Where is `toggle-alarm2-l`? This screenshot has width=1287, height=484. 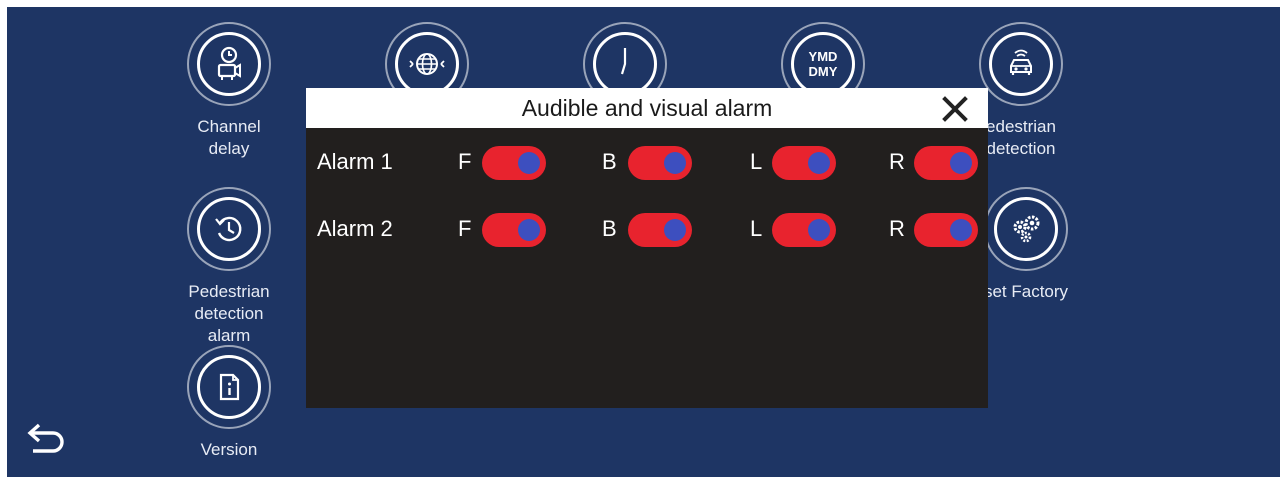 toggle-alarm2-l is located at coordinates (804, 230).